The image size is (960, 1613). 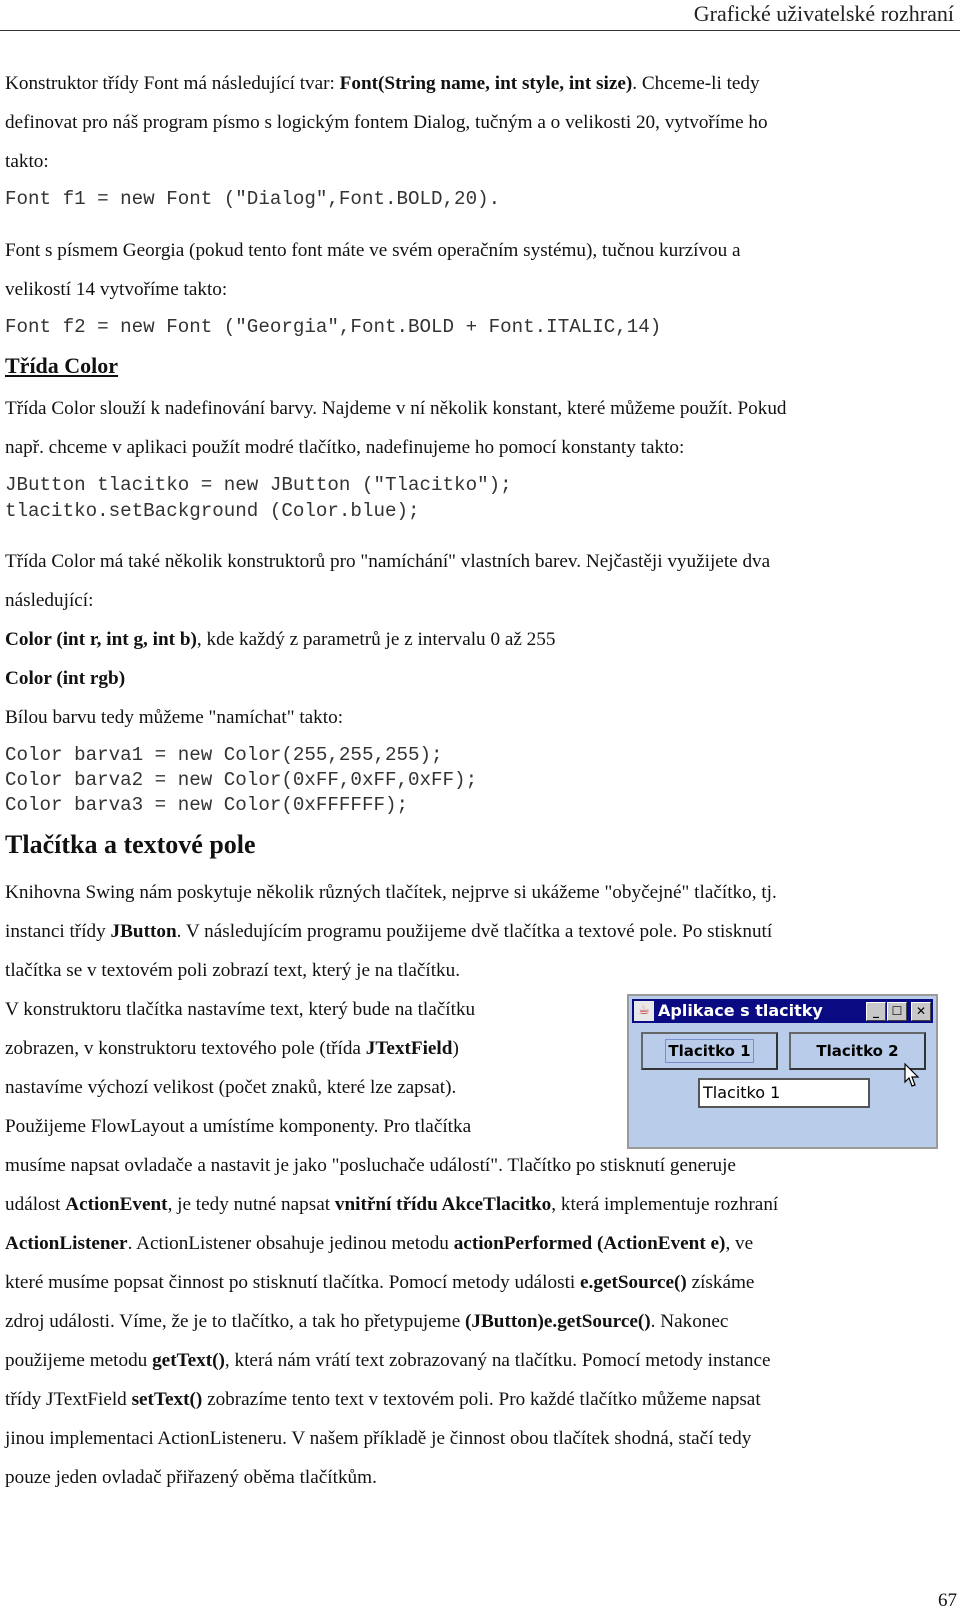 I want to click on text: událost, so click(x=35, y=1204).